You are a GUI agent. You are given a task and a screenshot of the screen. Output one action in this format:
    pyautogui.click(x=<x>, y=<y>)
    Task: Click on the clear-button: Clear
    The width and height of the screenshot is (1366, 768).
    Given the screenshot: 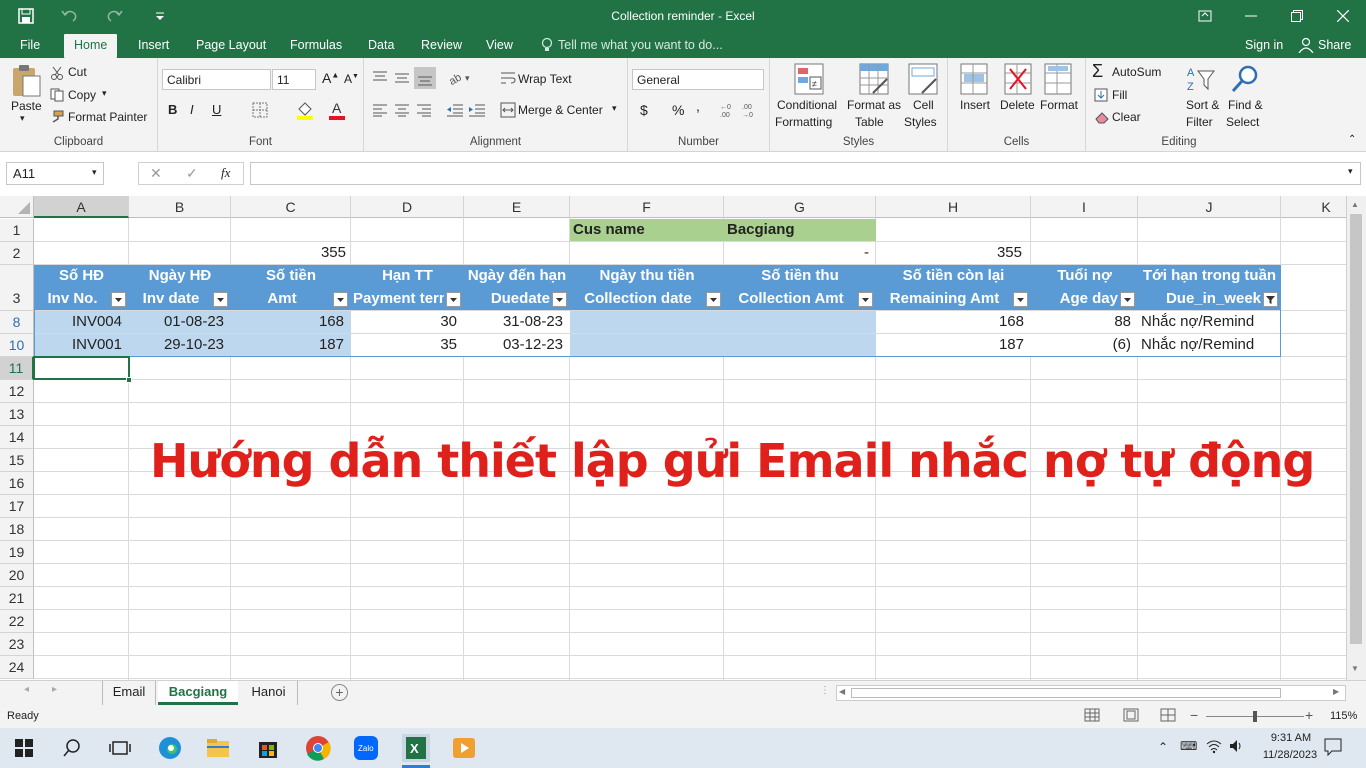 What is the action you would take?
    pyautogui.click(x=1126, y=117)
    